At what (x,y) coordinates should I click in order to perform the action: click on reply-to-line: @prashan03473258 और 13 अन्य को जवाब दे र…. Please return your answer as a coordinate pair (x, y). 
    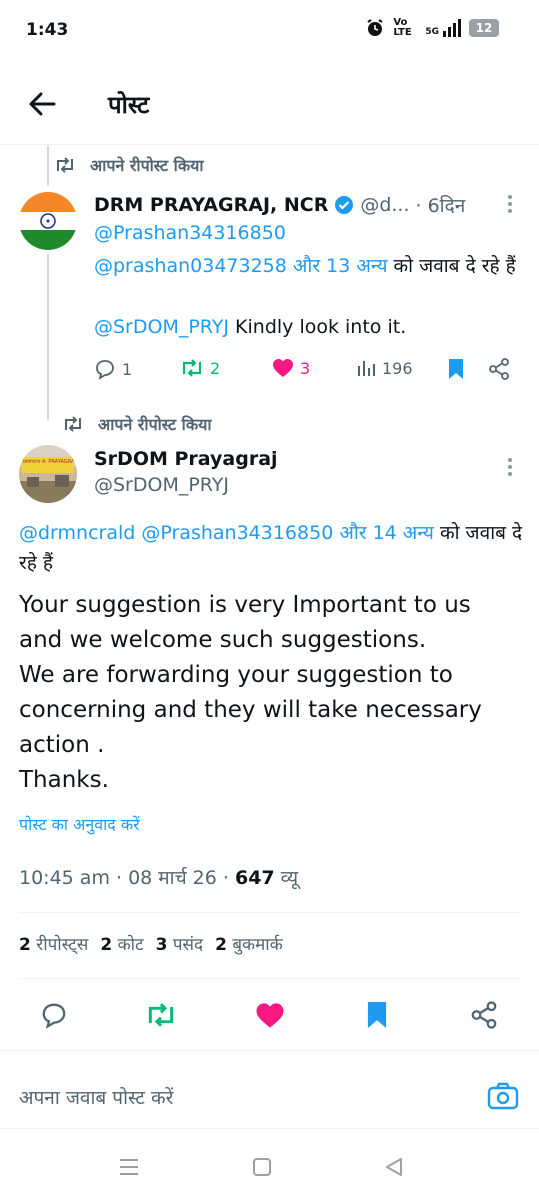
    Looking at the image, I should click on (309, 266).